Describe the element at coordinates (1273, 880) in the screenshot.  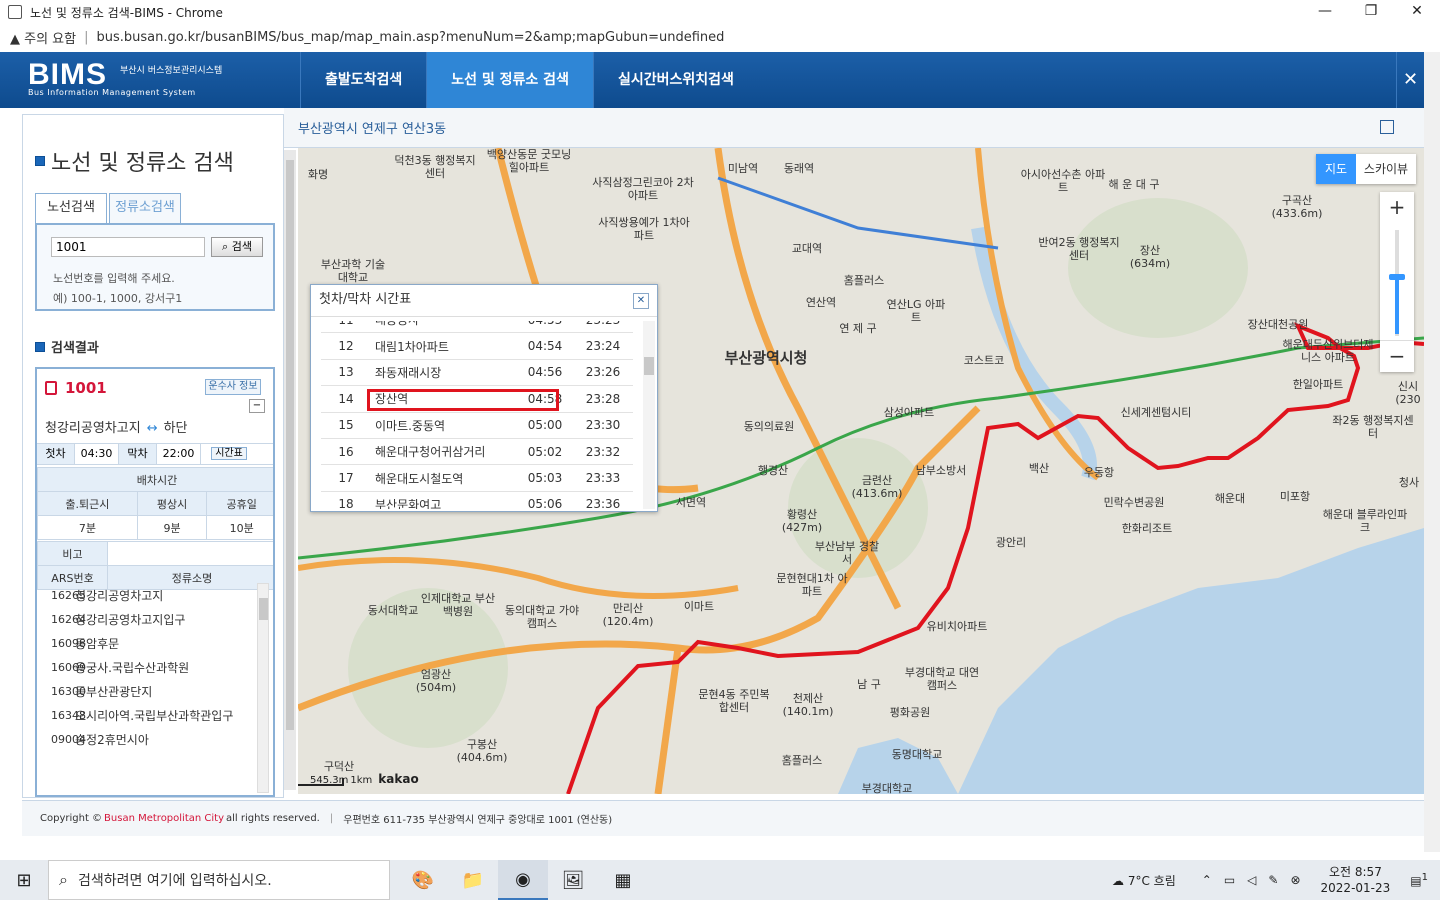
I see `pen-icon: ✎` at that location.